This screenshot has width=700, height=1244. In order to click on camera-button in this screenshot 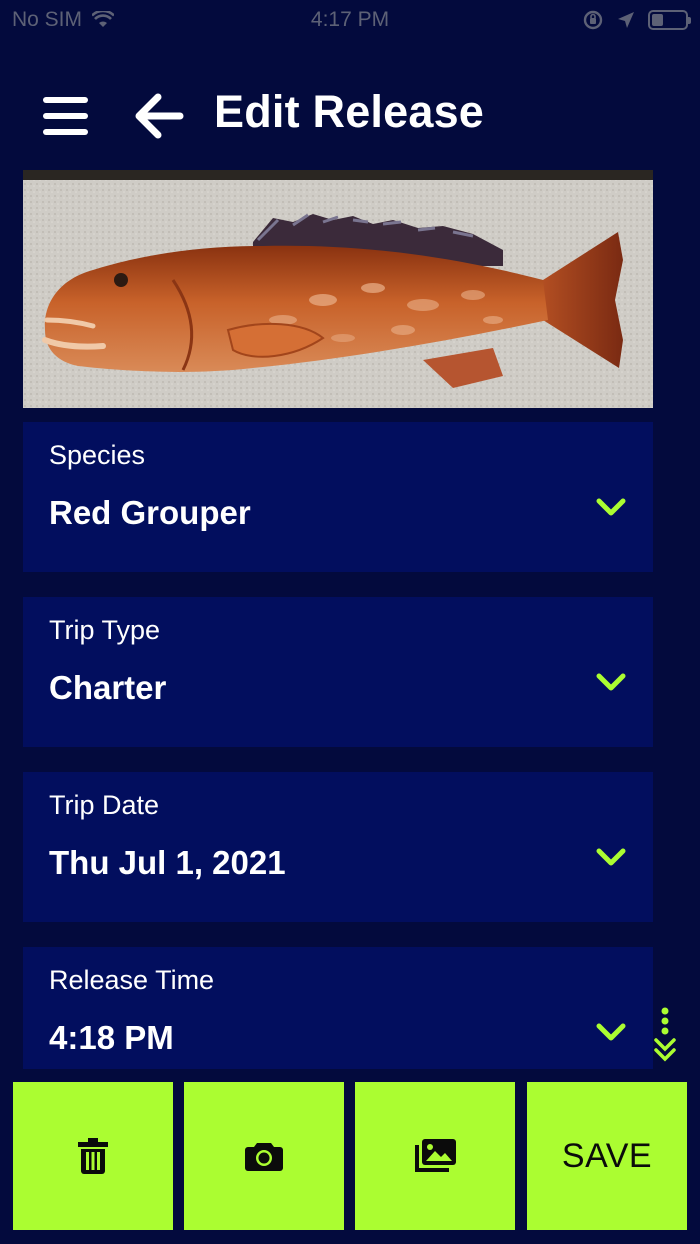, I will do `click(264, 1156)`.